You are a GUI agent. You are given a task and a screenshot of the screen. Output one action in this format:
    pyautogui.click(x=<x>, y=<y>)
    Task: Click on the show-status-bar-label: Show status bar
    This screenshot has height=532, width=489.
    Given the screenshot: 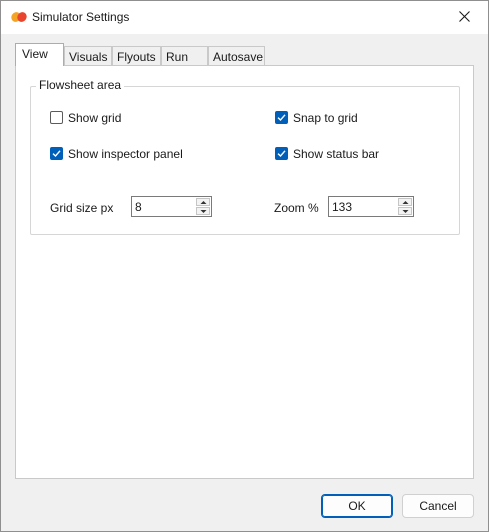 What is the action you would take?
    pyautogui.click(x=336, y=154)
    